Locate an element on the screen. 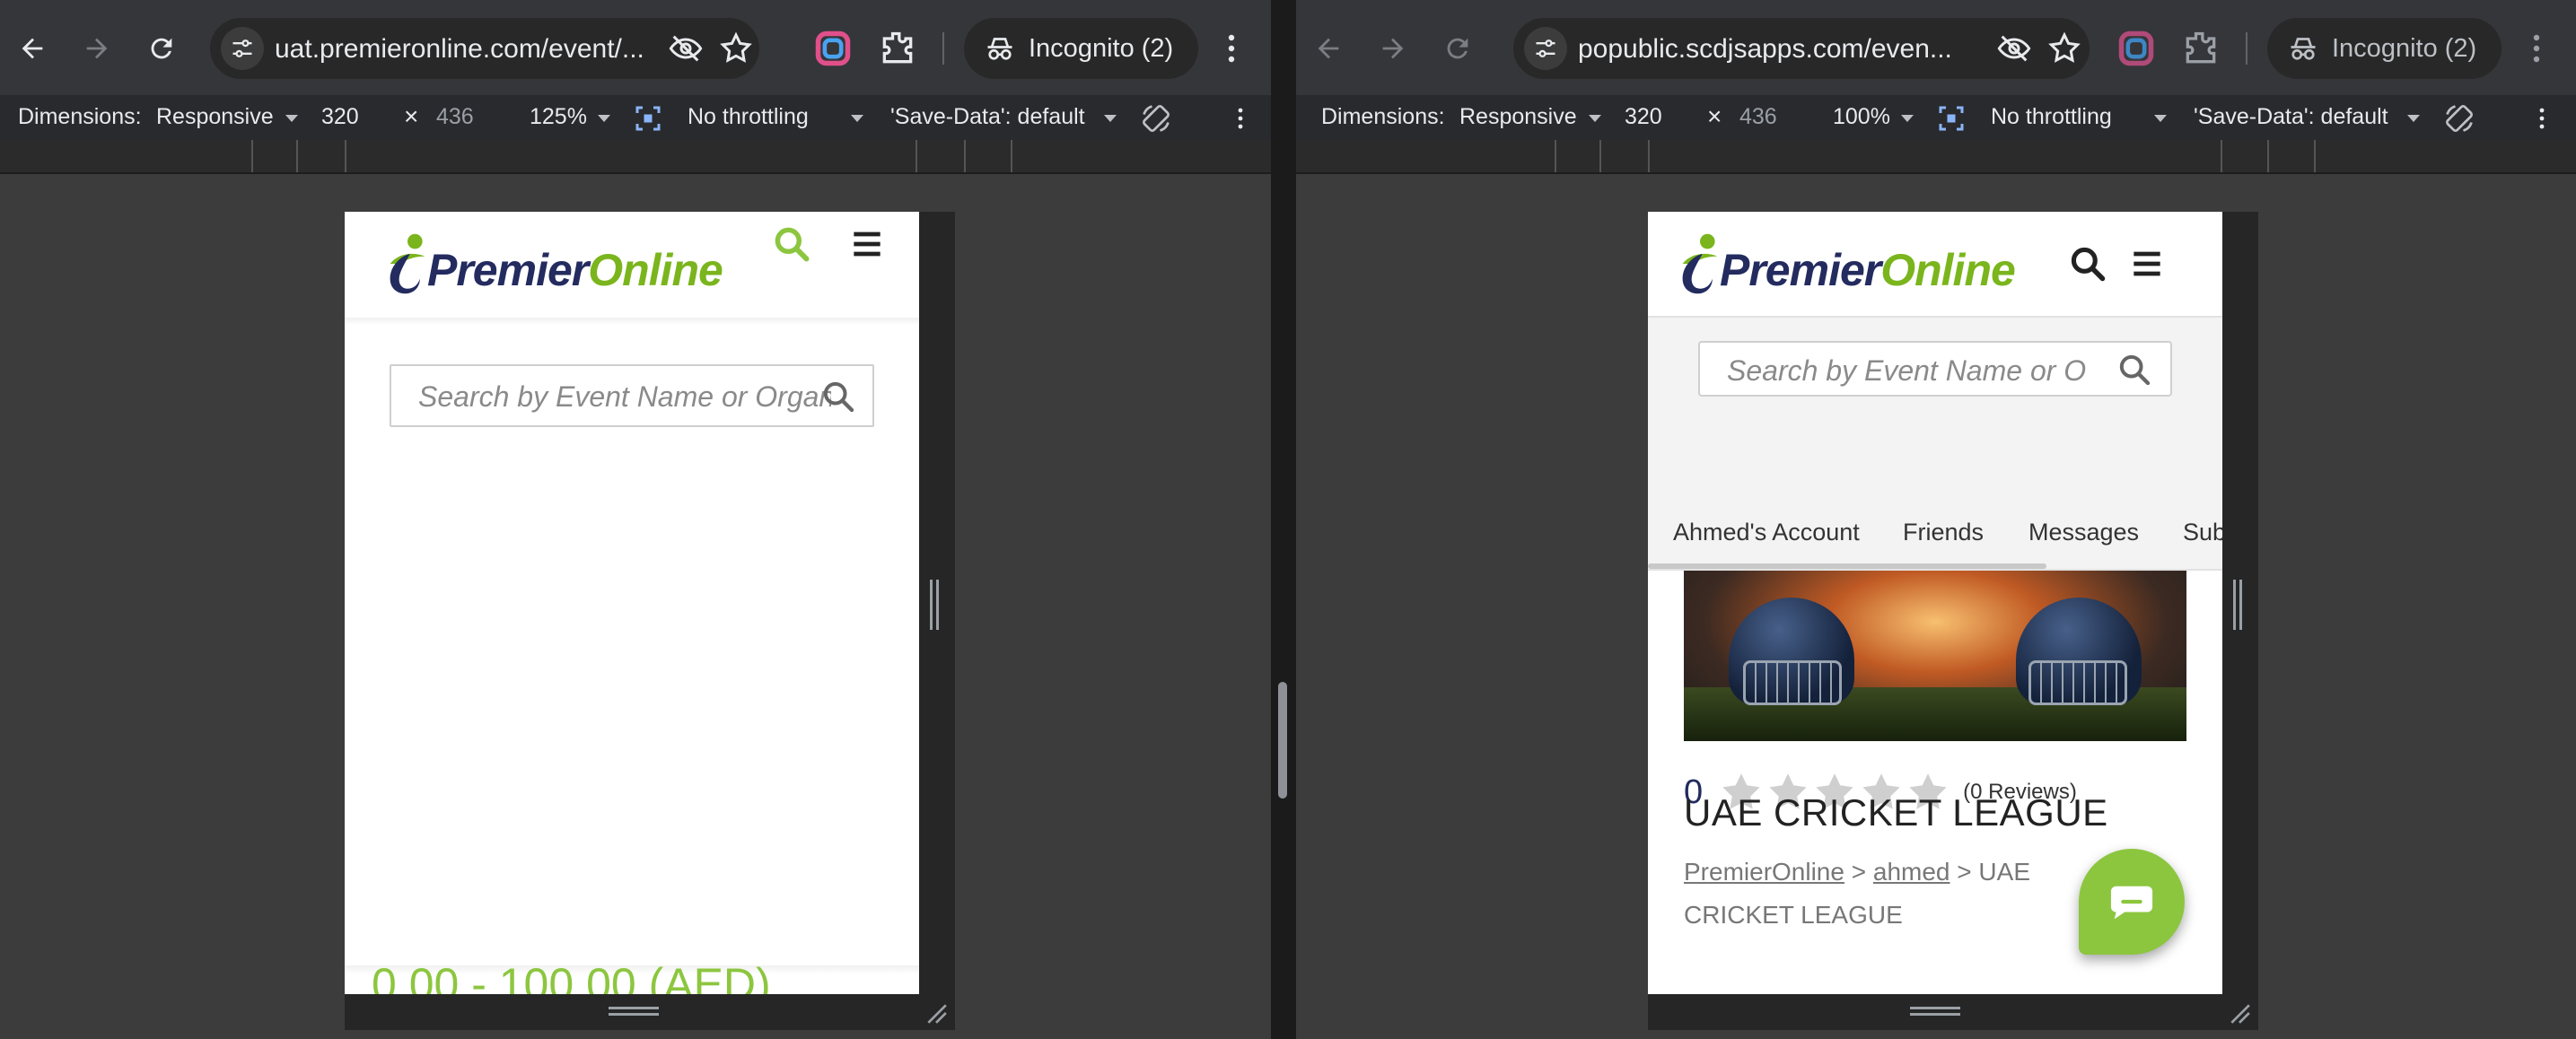 The height and width of the screenshot is (1039, 2576). breadcrumb-home-link: PremierOnline is located at coordinates (1764, 872).